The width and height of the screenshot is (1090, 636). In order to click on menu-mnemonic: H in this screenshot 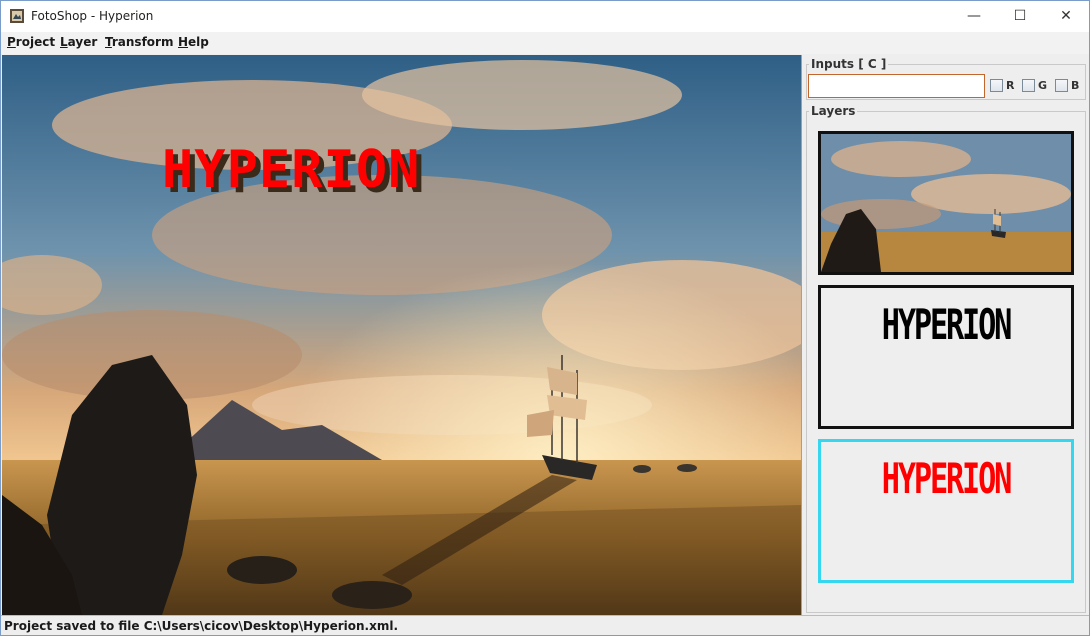, I will do `click(183, 42)`.